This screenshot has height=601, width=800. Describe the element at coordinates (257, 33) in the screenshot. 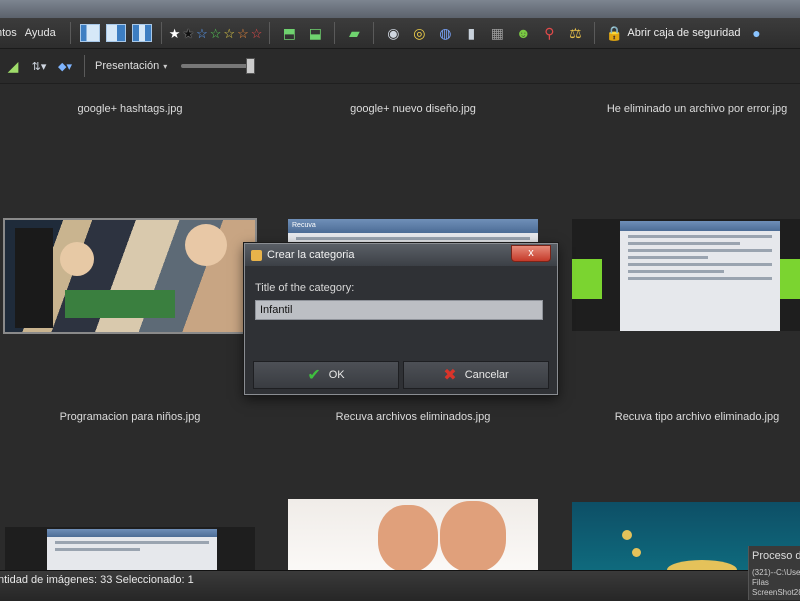

I see `star-red-icon: ☆` at that location.